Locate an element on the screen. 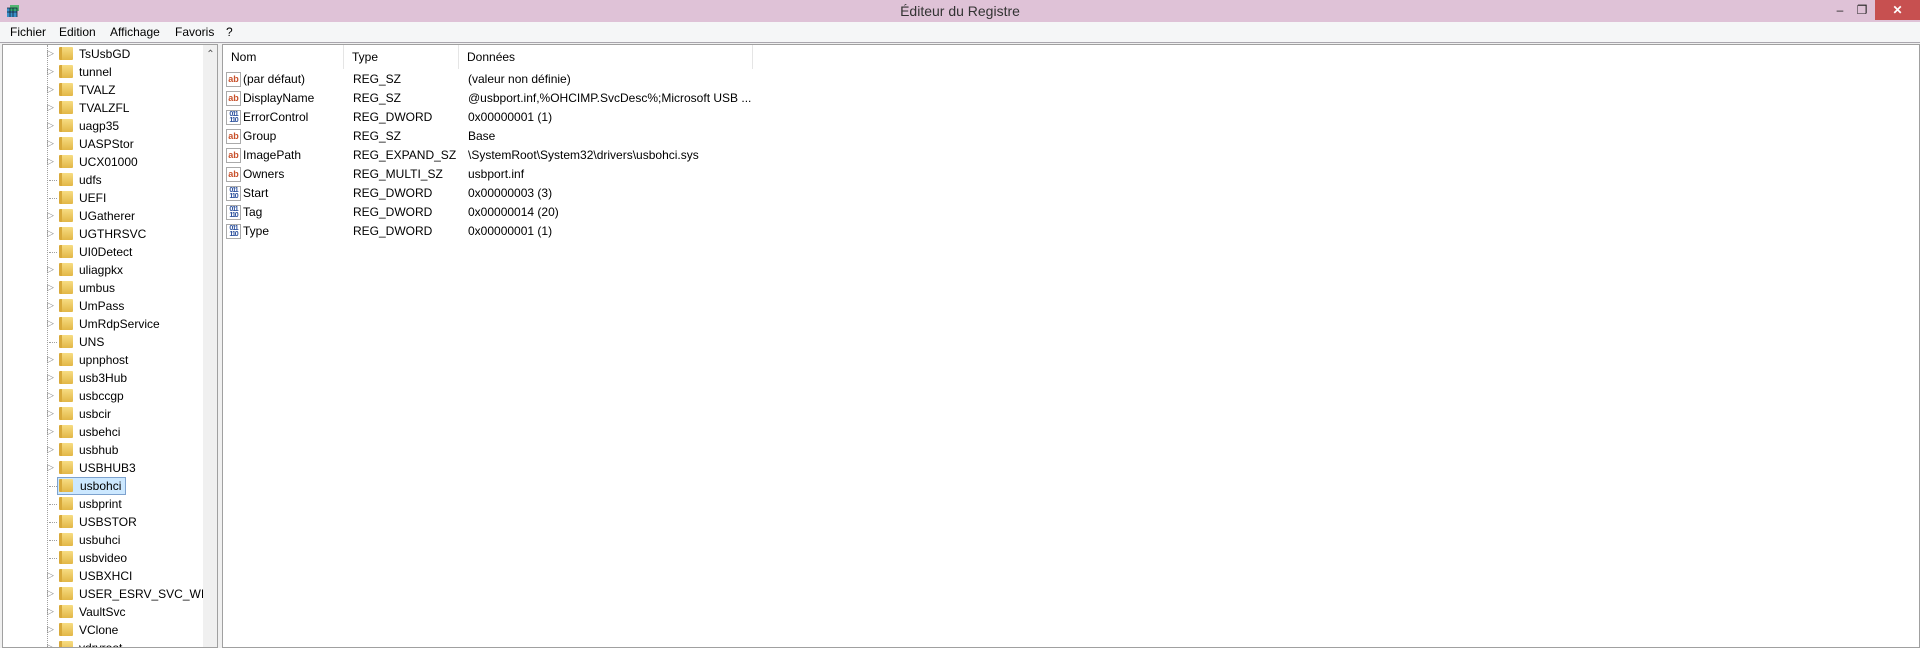 Image resolution: width=1920 pixels, height=648 pixels. column-header-type: Type is located at coordinates (401, 57).